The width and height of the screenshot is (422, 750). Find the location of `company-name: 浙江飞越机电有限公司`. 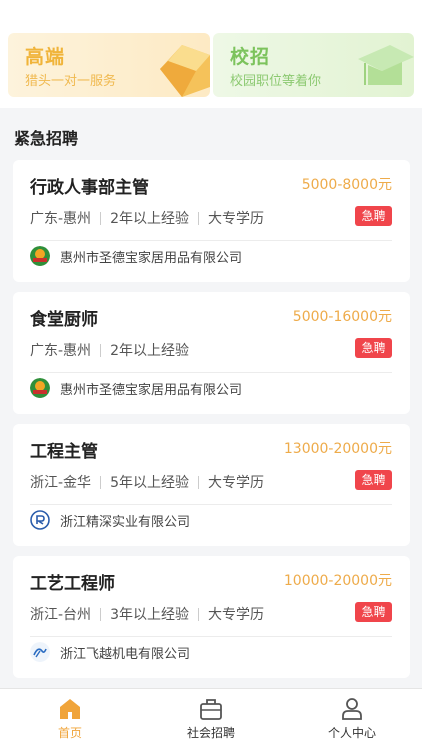

company-name: 浙江飞越机电有限公司 is located at coordinates (125, 654).